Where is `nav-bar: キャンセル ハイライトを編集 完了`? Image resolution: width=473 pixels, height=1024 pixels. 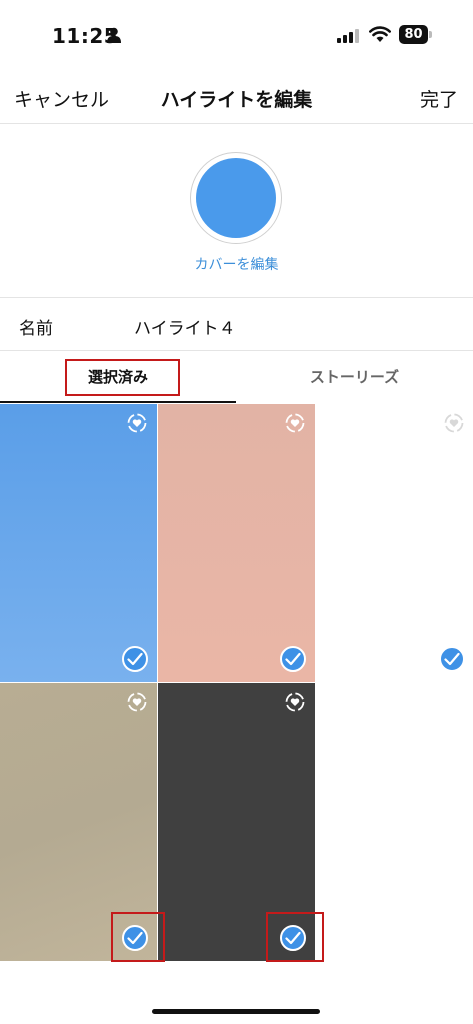
nav-bar: キャンセル ハイライトを編集 完了 is located at coordinates (236, 97).